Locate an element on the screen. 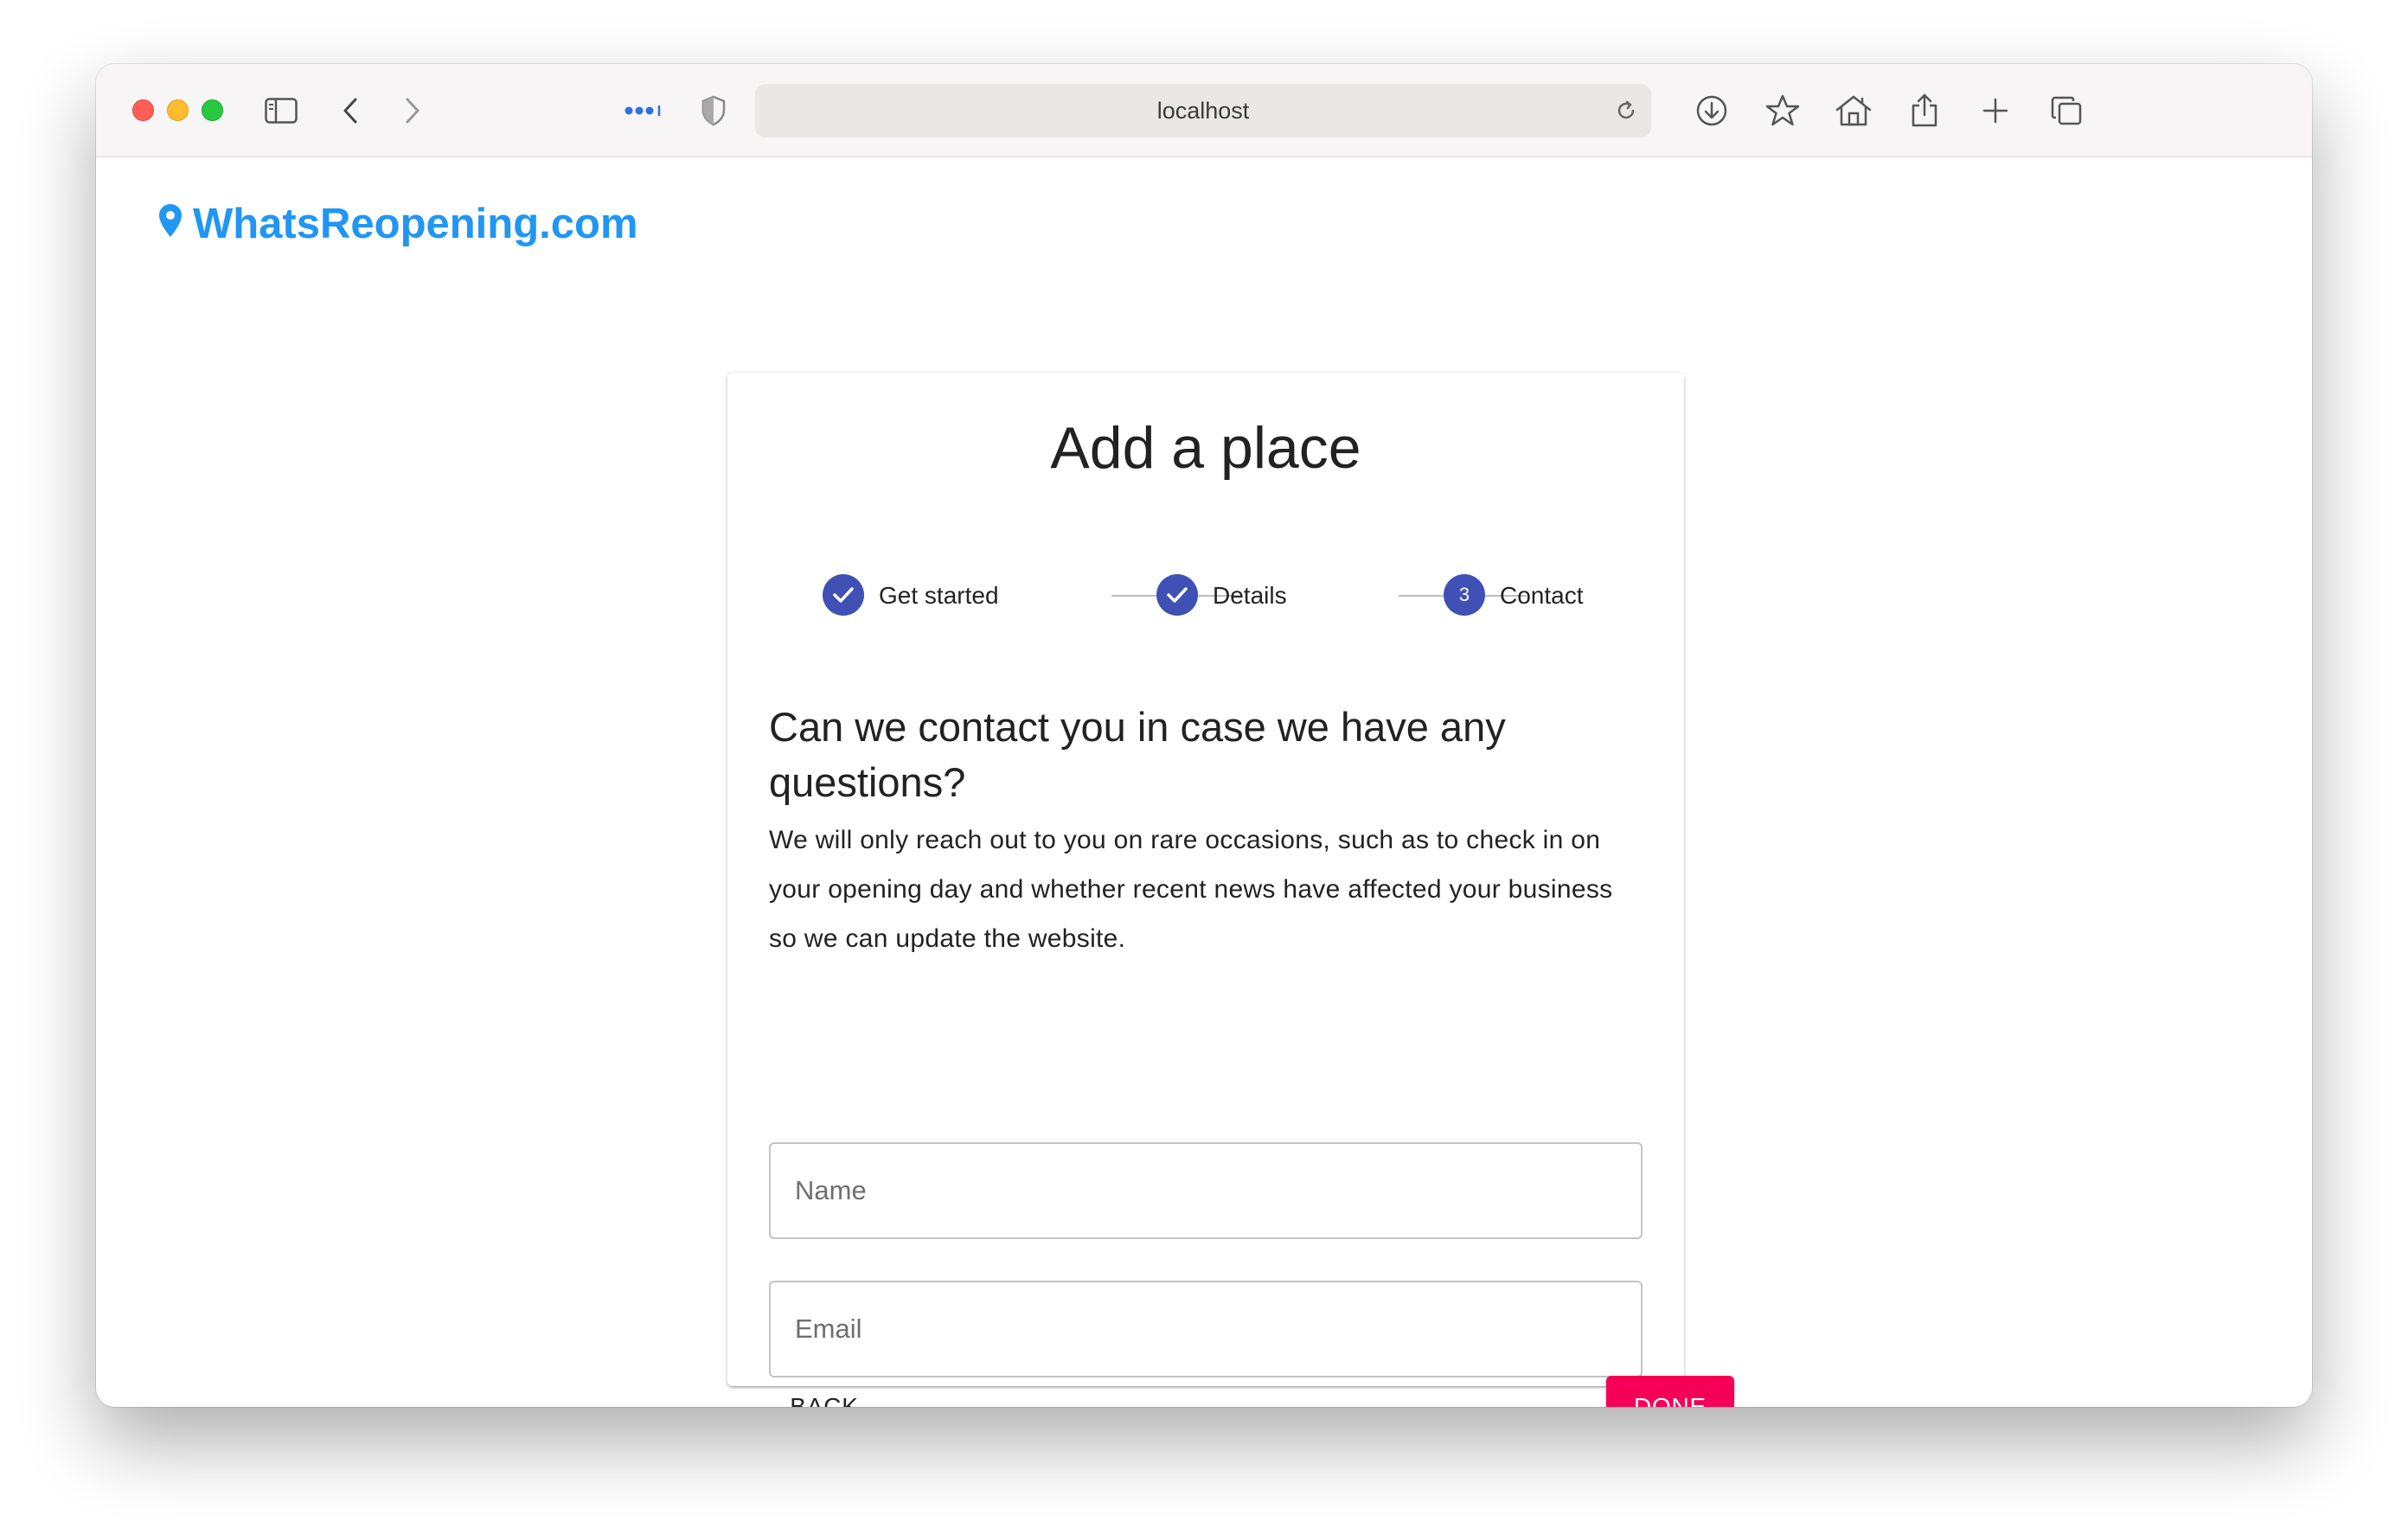 The width and height of the screenshot is (2408, 1534). browser-toolbar: localhost is located at coordinates (1204, 110).